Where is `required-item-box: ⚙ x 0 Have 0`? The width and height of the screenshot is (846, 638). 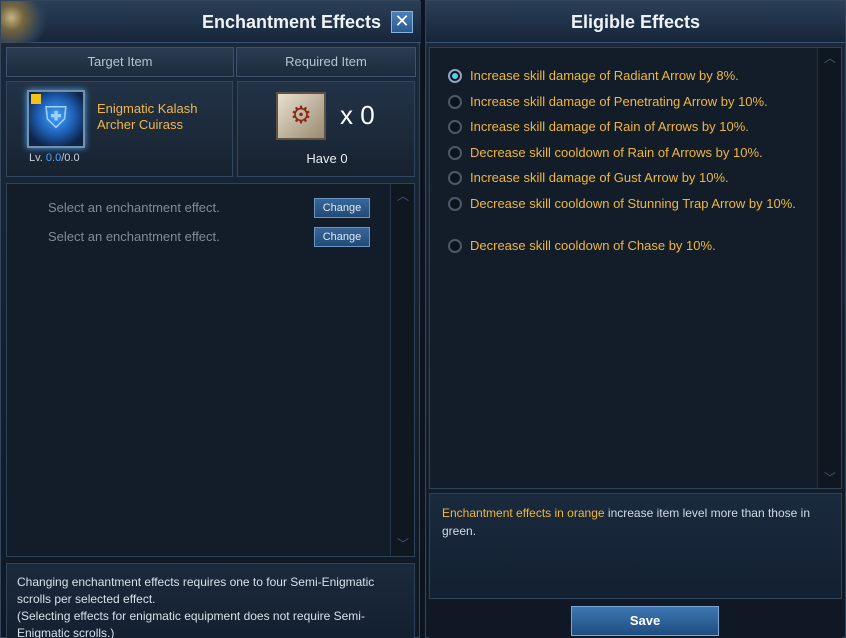
required-item-box: ⚙ x 0 Have 0 is located at coordinates (326, 129).